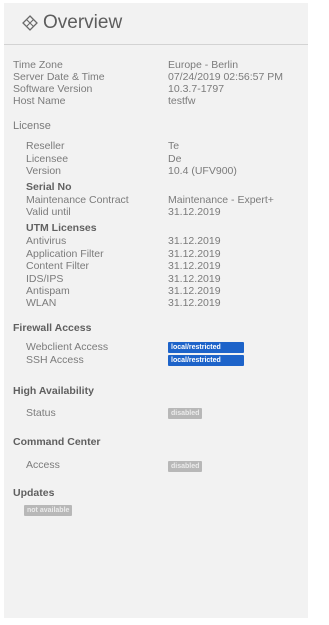  Describe the element at coordinates (206, 347) in the screenshot. I see `webclient-access-badge: local/restricted` at that location.